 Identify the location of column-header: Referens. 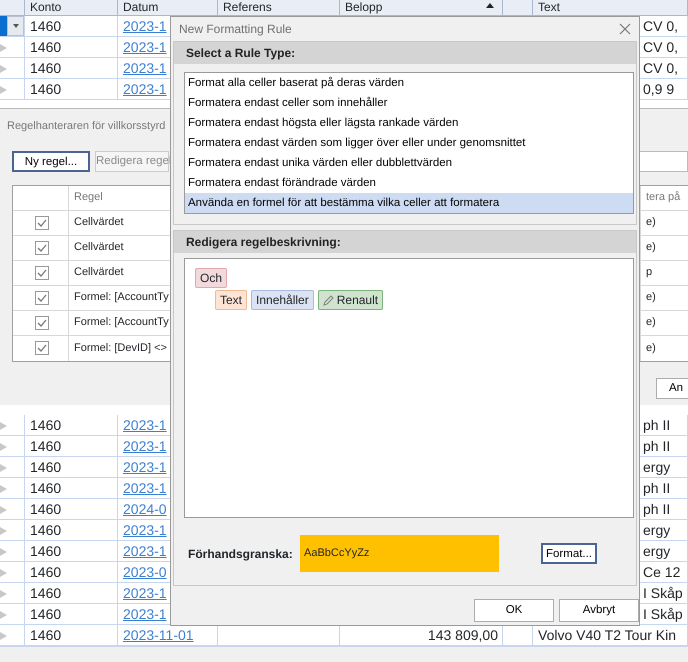
(247, 7).